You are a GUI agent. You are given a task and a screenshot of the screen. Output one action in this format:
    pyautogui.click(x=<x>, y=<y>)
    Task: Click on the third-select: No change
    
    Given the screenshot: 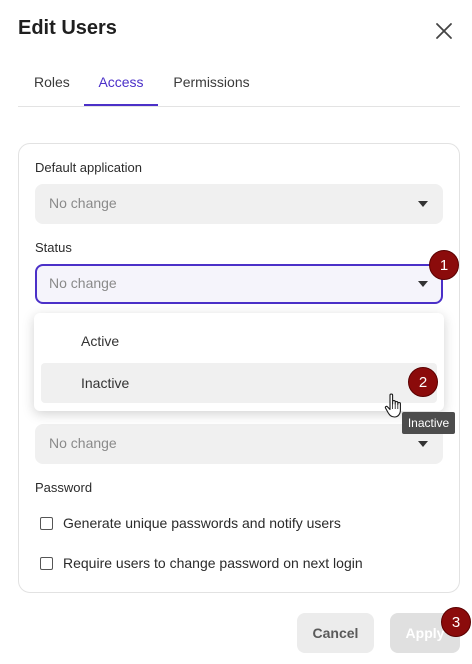 What is the action you would take?
    pyautogui.click(x=239, y=444)
    